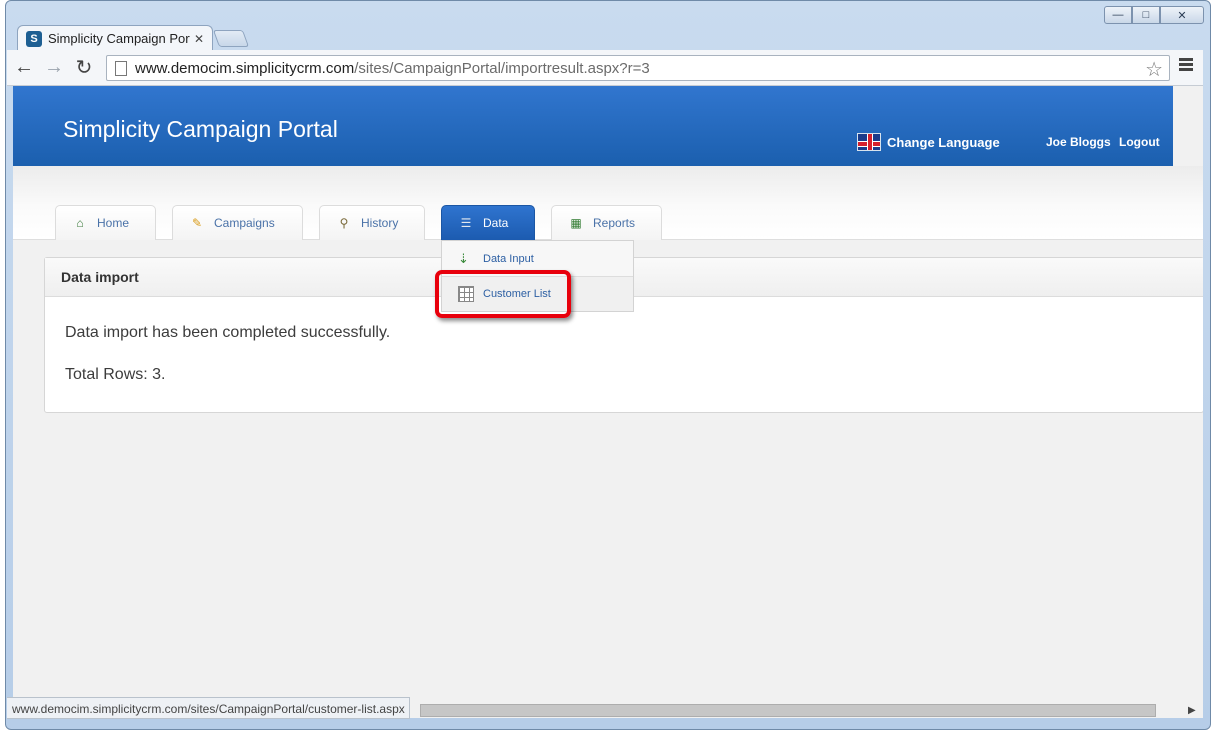 The width and height of the screenshot is (1216, 735). I want to click on reload-icon: ↻, so click(84, 68).